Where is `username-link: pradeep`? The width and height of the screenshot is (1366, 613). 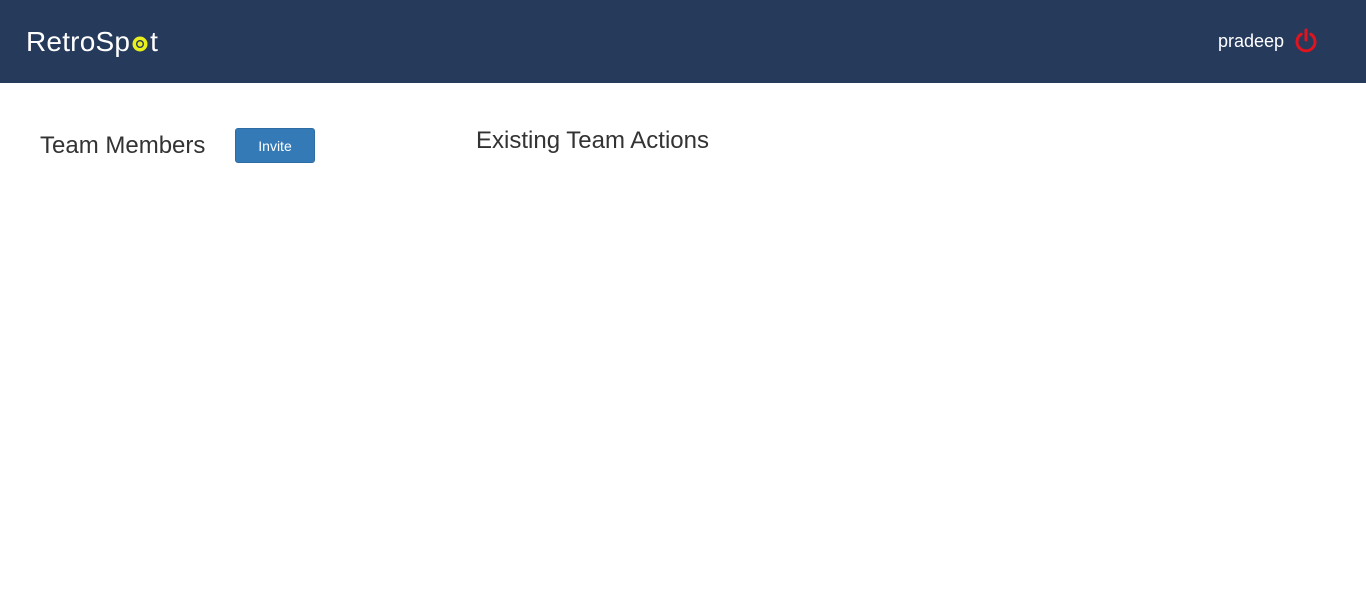 username-link: pradeep is located at coordinates (1251, 41).